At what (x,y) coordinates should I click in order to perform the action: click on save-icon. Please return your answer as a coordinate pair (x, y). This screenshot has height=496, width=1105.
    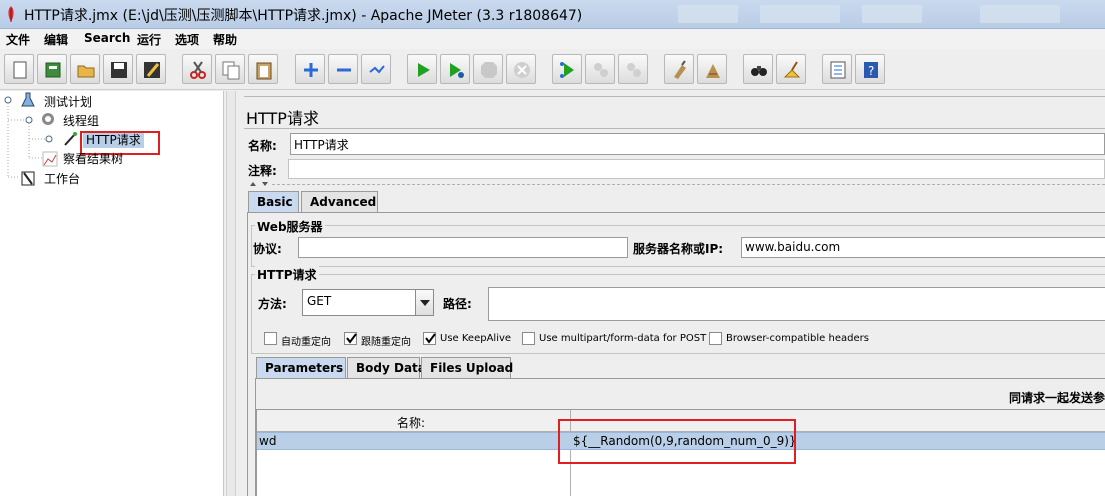
    Looking at the image, I should click on (119, 70).